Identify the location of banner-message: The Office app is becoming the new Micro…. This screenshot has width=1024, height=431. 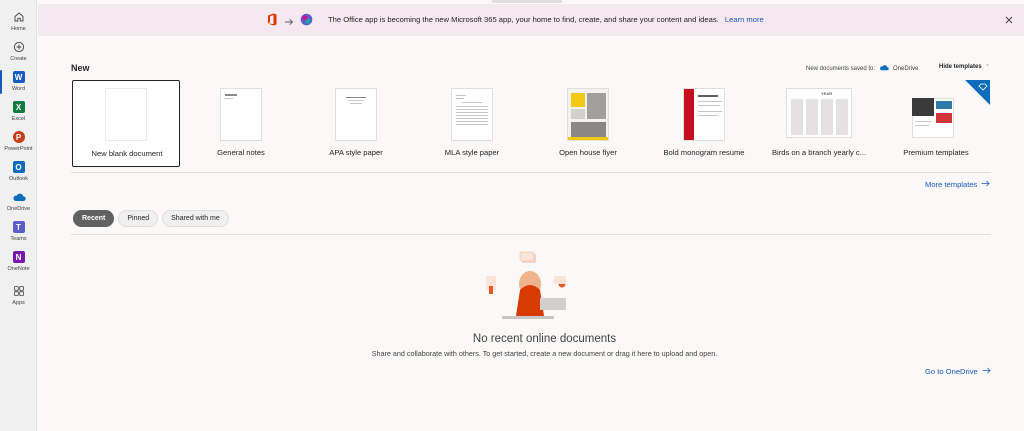
(546, 19).